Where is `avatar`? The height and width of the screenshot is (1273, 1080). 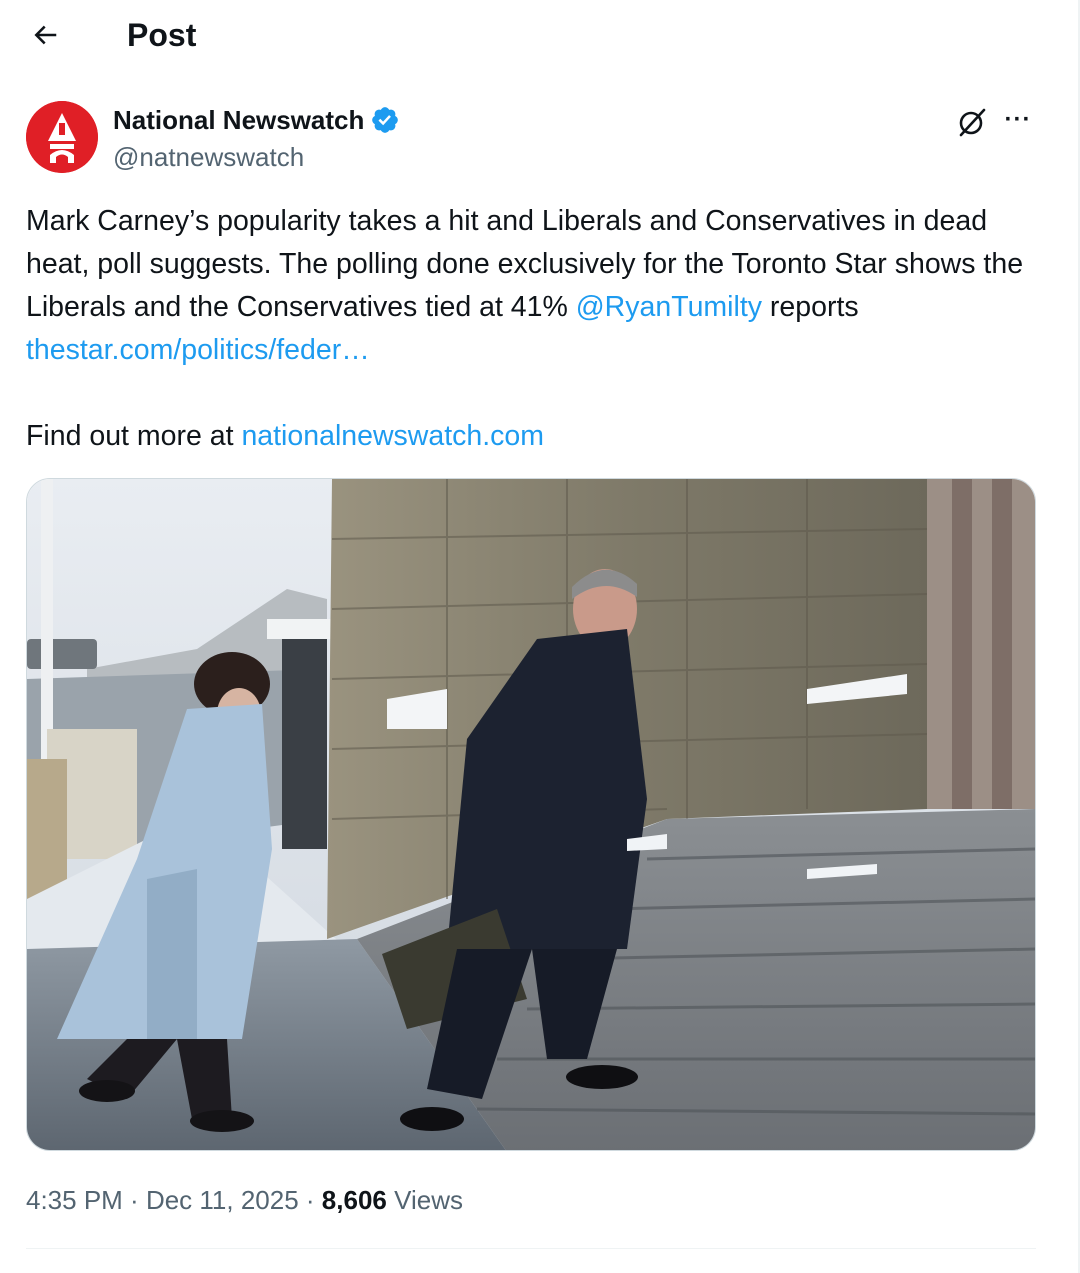 avatar is located at coordinates (62, 137).